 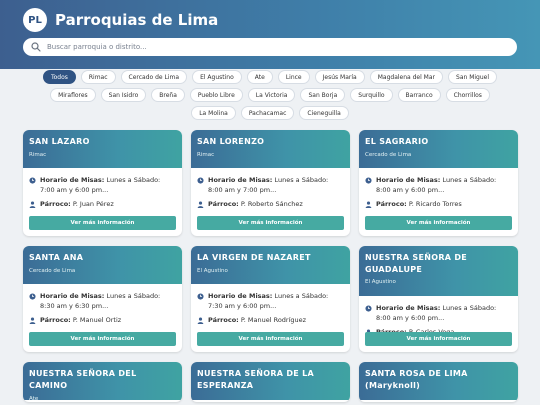 What do you see at coordinates (339, 77) in the screenshot?
I see `filter-chip: Jesús María` at bounding box center [339, 77].